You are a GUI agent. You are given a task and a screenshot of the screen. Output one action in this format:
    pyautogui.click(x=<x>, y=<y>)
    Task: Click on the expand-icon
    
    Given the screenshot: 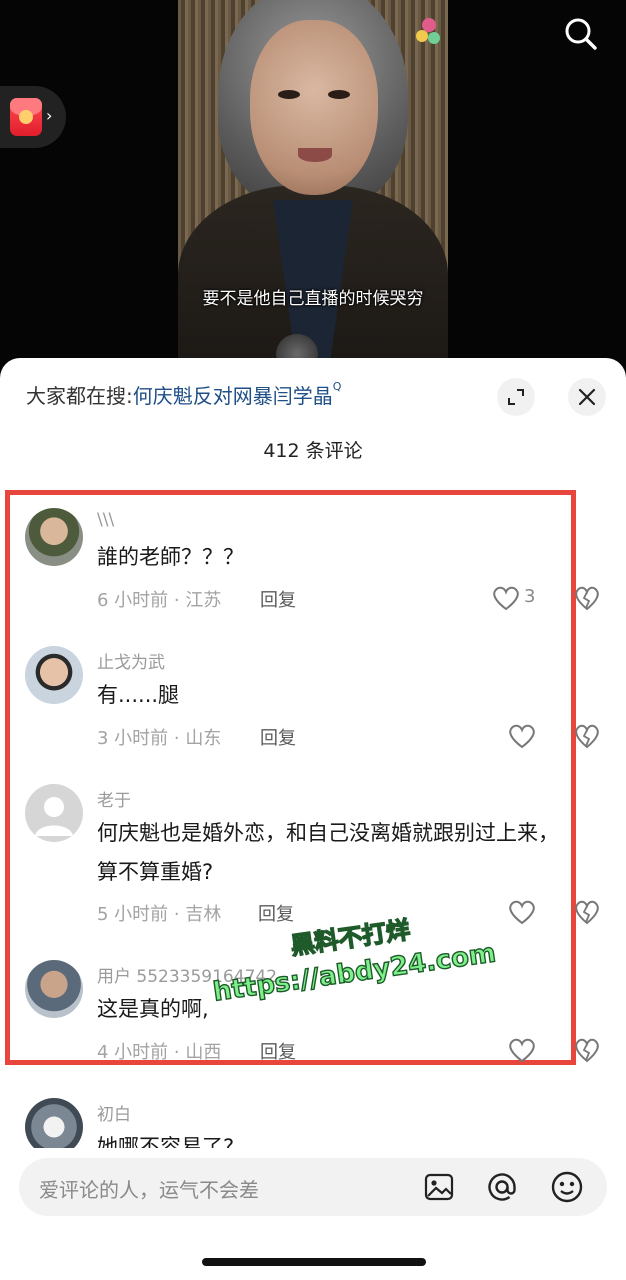 What is the action you would take?
    pyautogui.click(x=516, y=397)
    